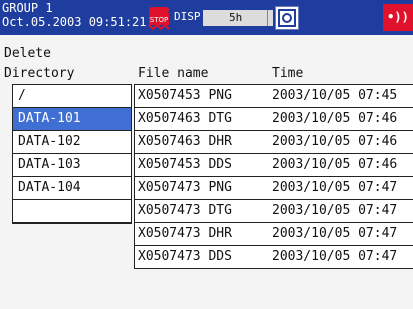 This screenshot has width=413, height=309. Describe the element at coordinates (72, 165) in the screenshot. I see `directory-item: DATA-103` at that location.